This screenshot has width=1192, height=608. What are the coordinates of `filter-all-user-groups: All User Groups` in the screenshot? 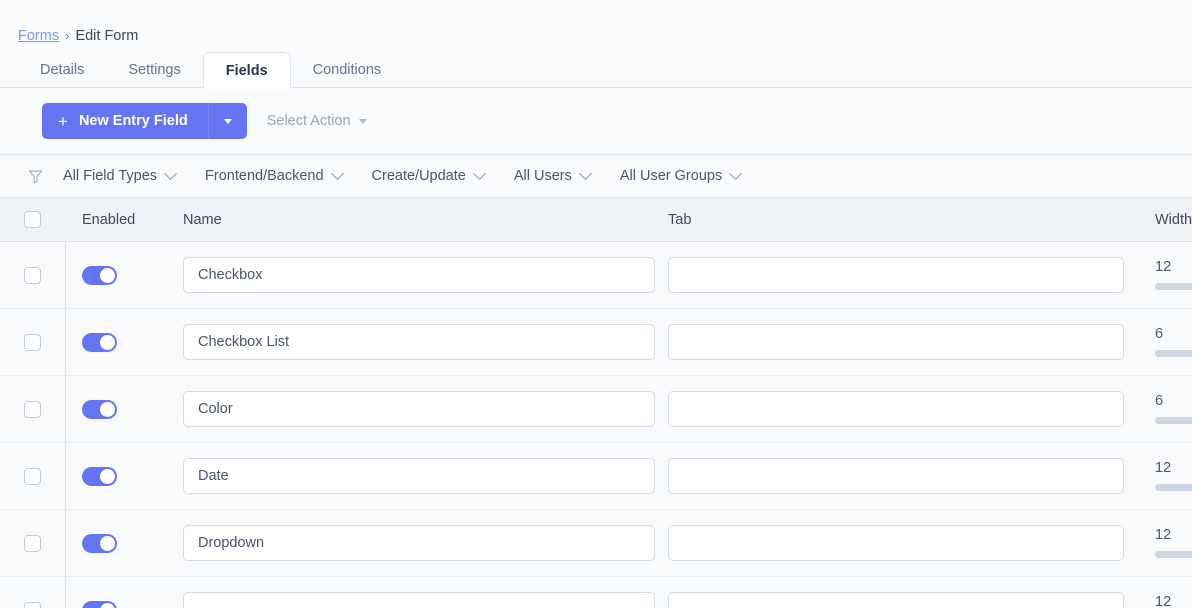 It's located at (681, 175).